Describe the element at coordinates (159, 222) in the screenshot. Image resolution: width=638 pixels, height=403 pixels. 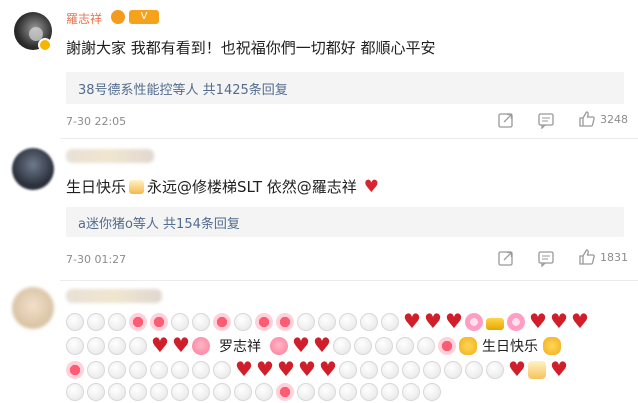
I see `reply-summary-link: a迷你猪o等人 共154条回复` at that location.